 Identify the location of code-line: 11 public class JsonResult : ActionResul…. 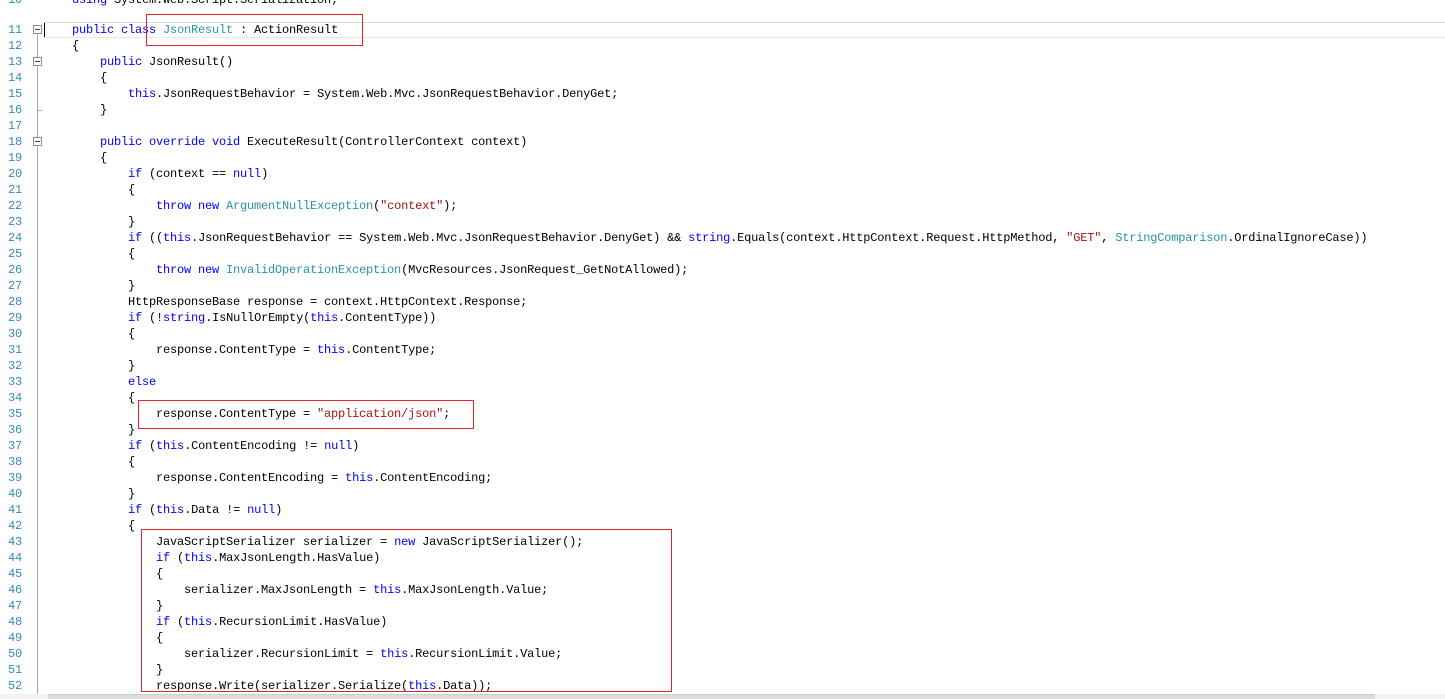
(722, 30).